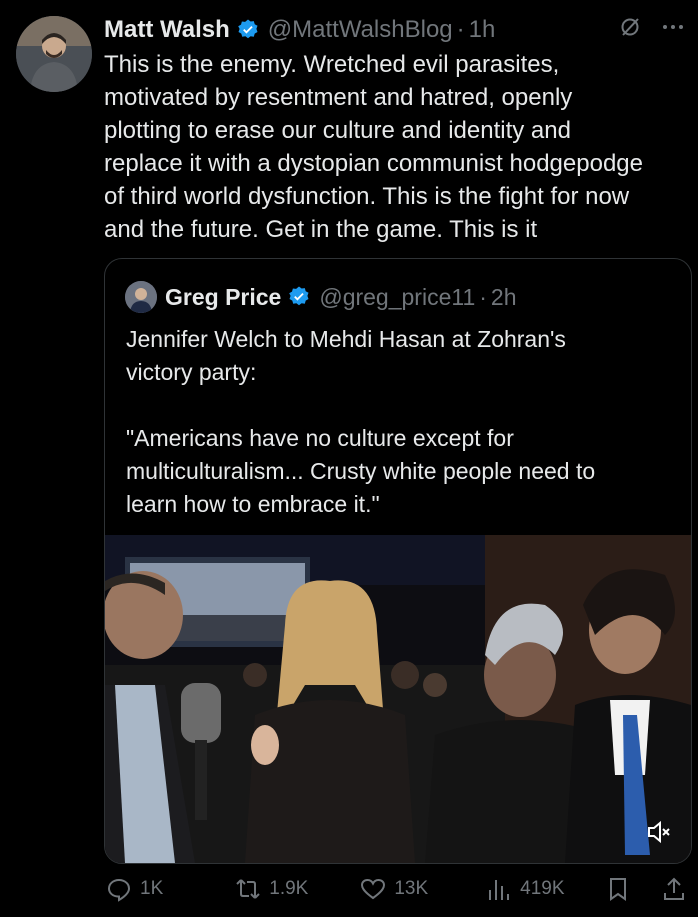 The width and height of the screenshot is (698, 917). What do you see at coordinates (54, 54) in the screenshot?
I see `author-avatar` at bounding box center [54, 54].